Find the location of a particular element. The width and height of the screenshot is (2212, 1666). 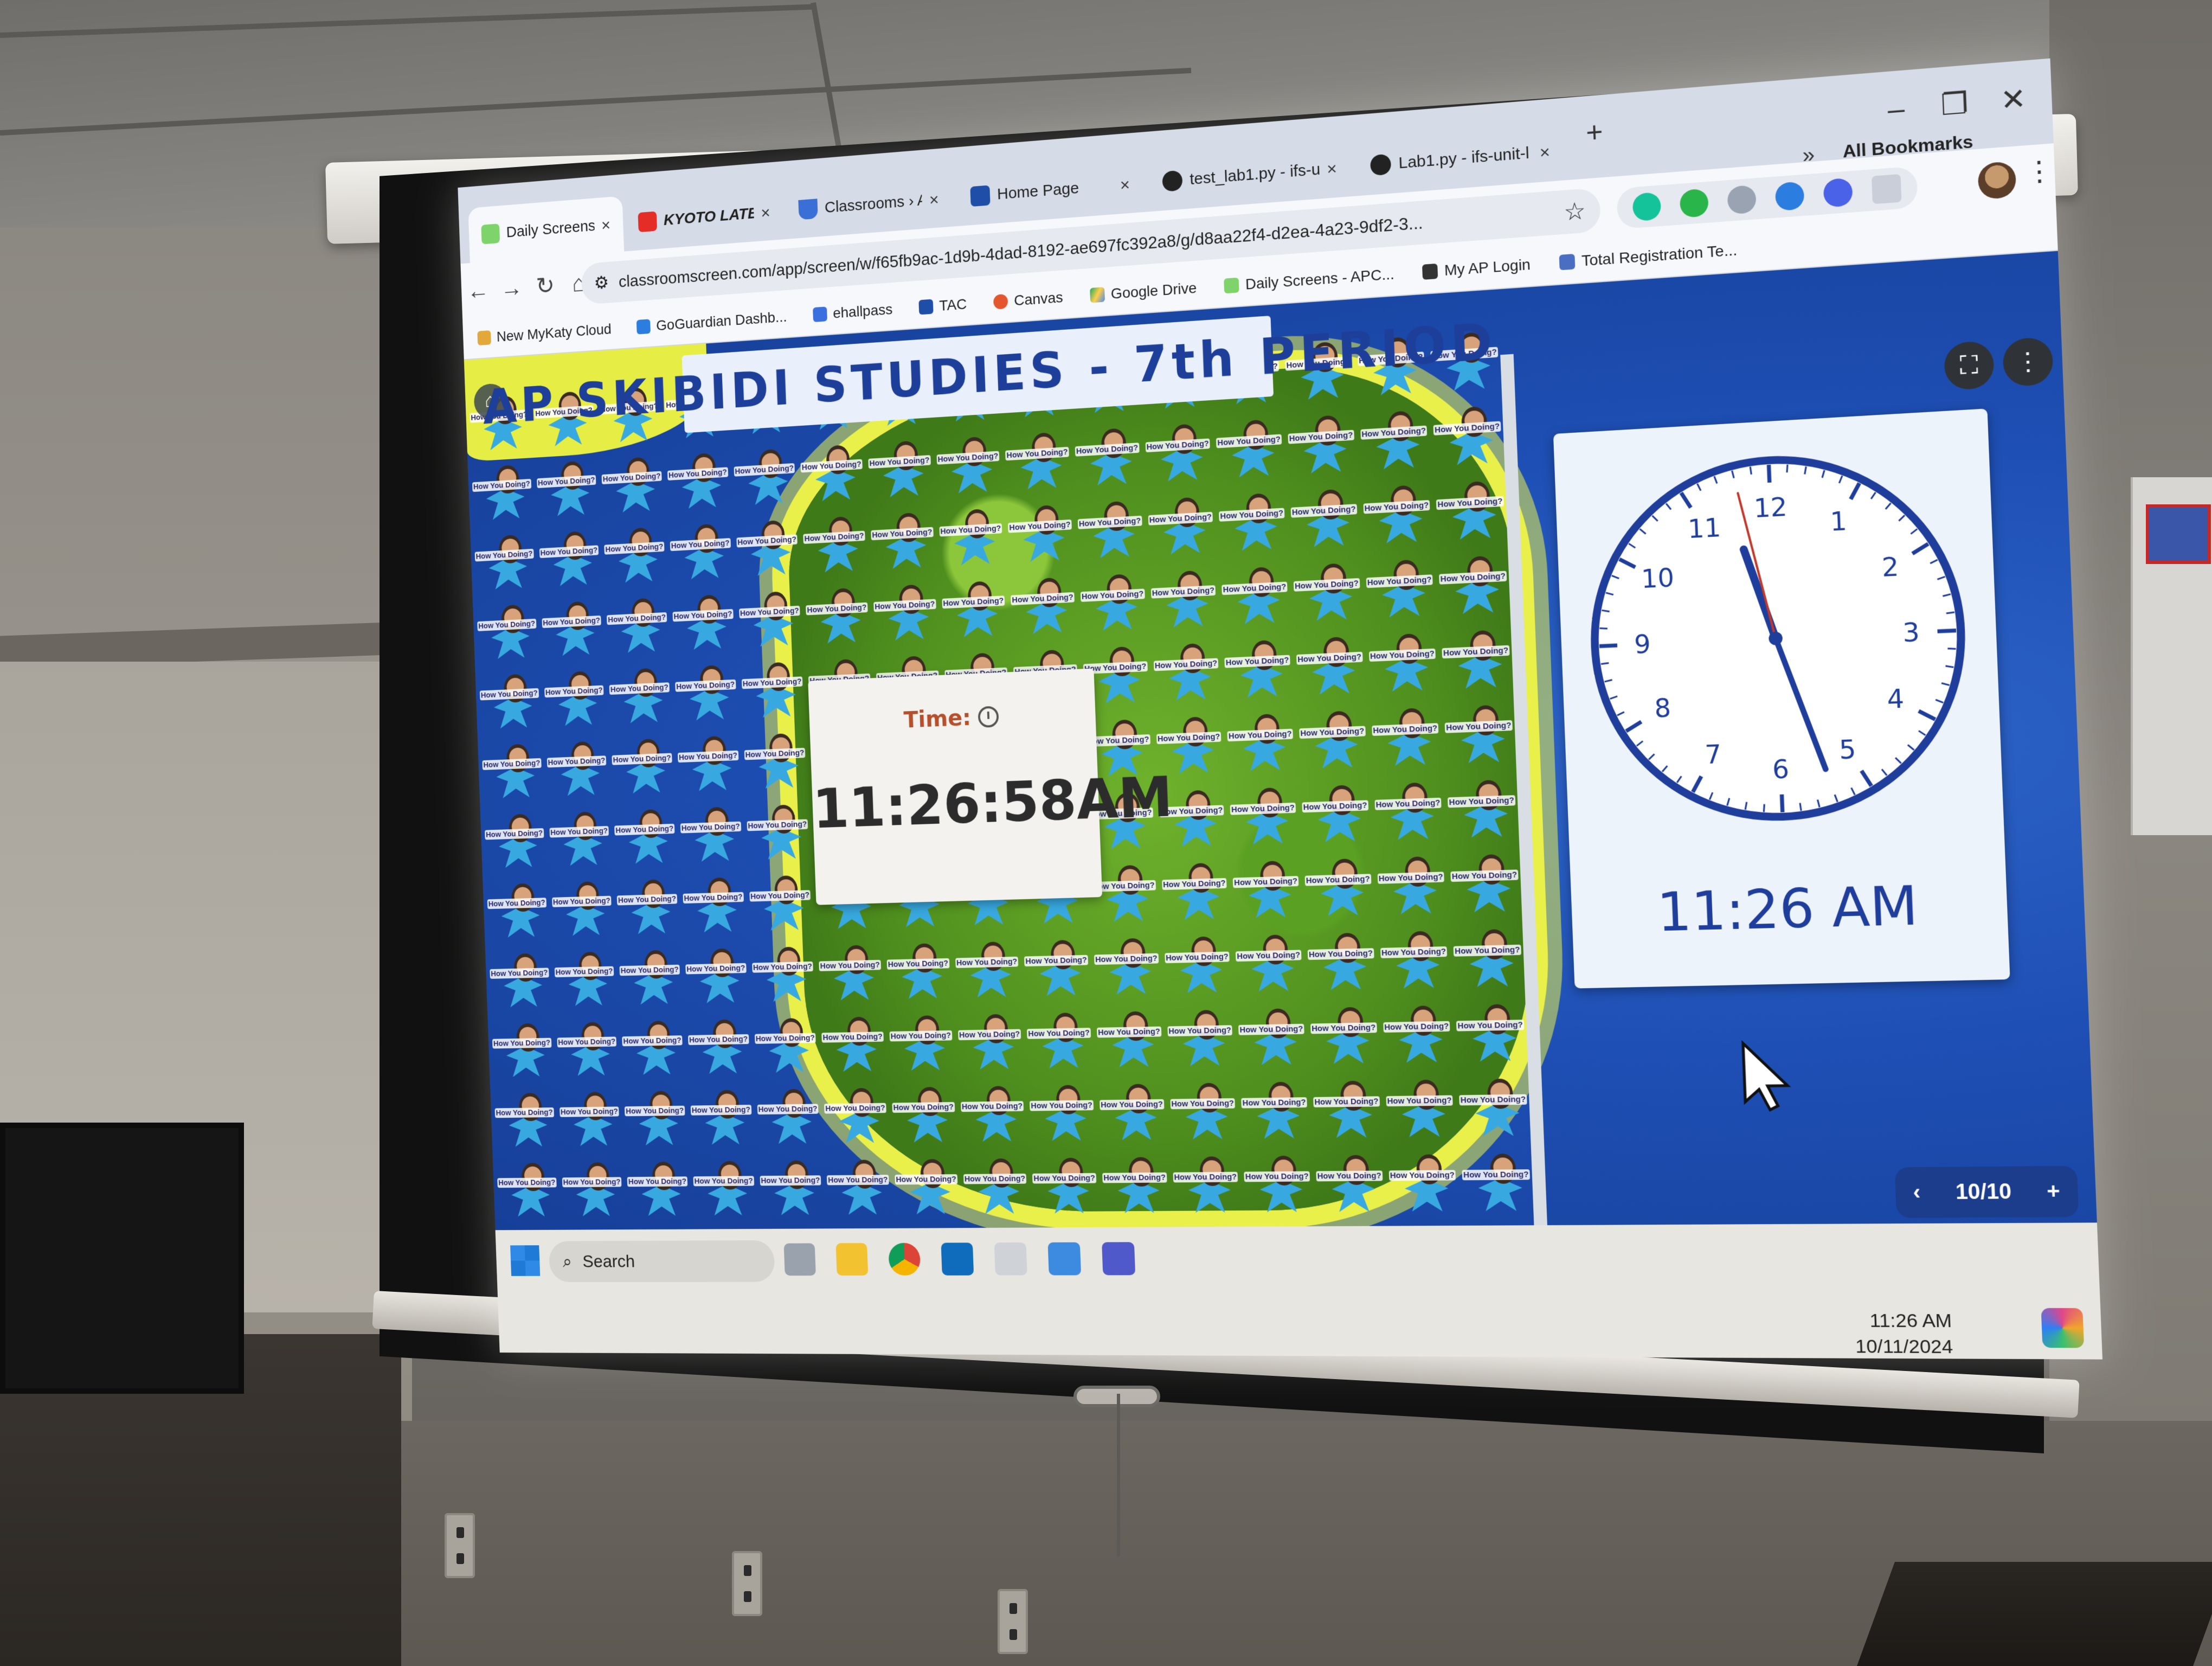

browser-menu-icon: ⋮ is located at coordinates (2039, 172).